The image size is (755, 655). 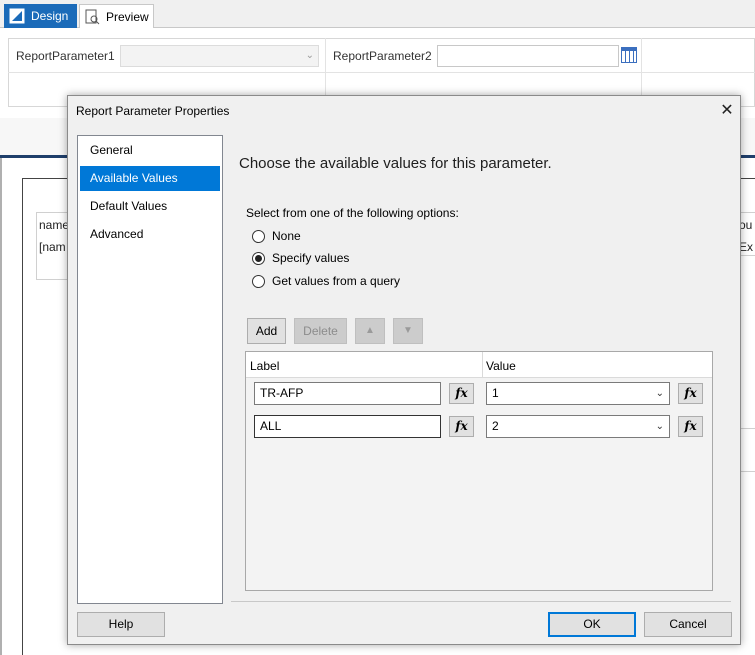 I want to click on move-down-button: ▼, so click(x=408, y=331).